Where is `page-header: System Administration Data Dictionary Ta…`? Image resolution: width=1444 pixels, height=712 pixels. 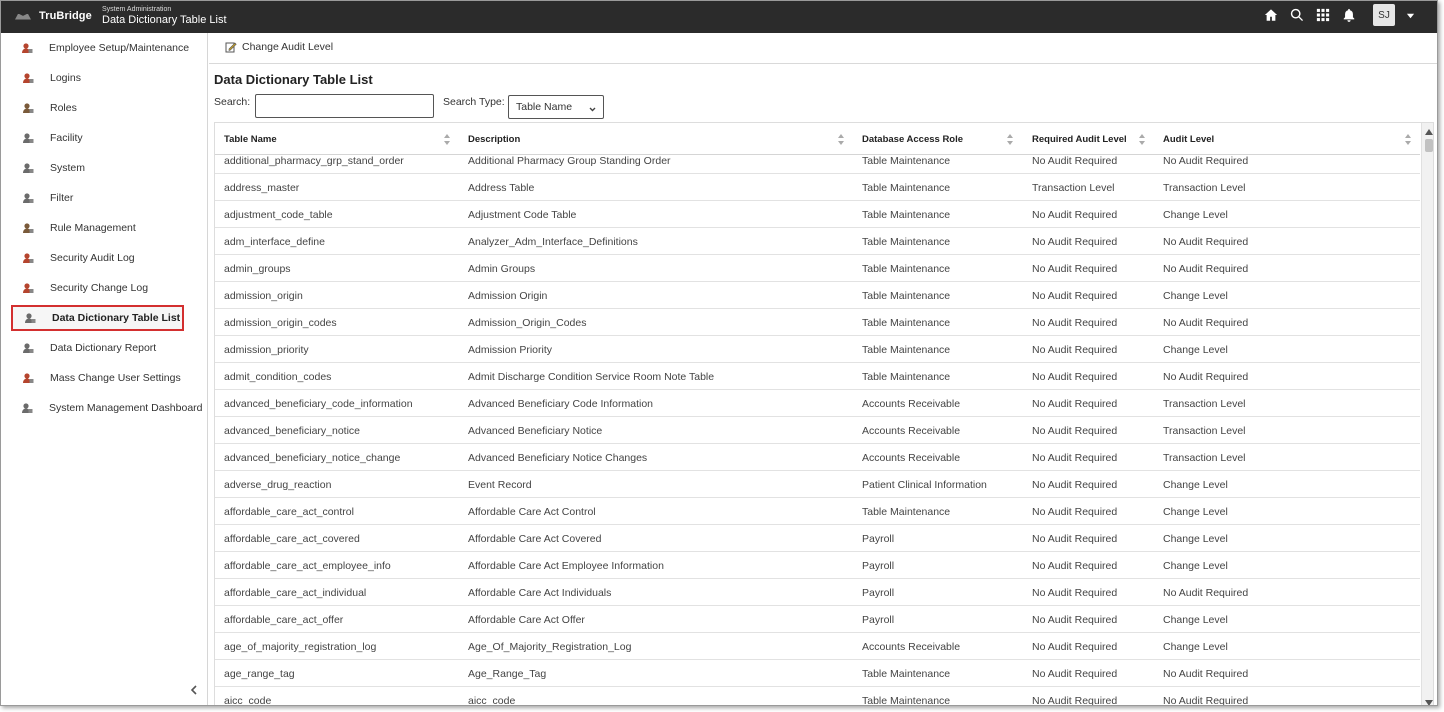 page-header: System Administration Data Dictionary Ta… is located at coordinates (164, 16).